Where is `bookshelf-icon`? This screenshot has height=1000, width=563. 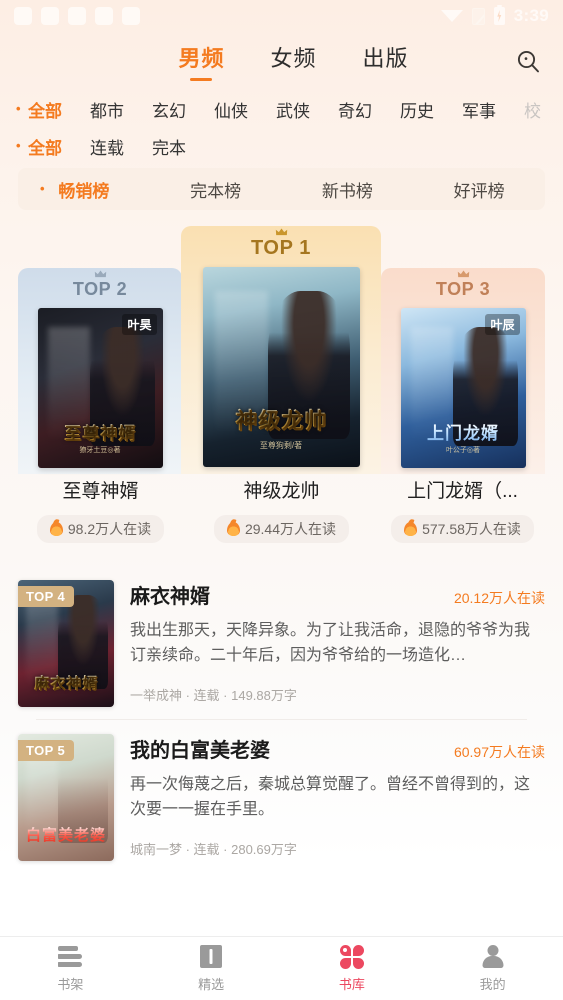 bookshelf-icon is located at coordinates (70, 957).